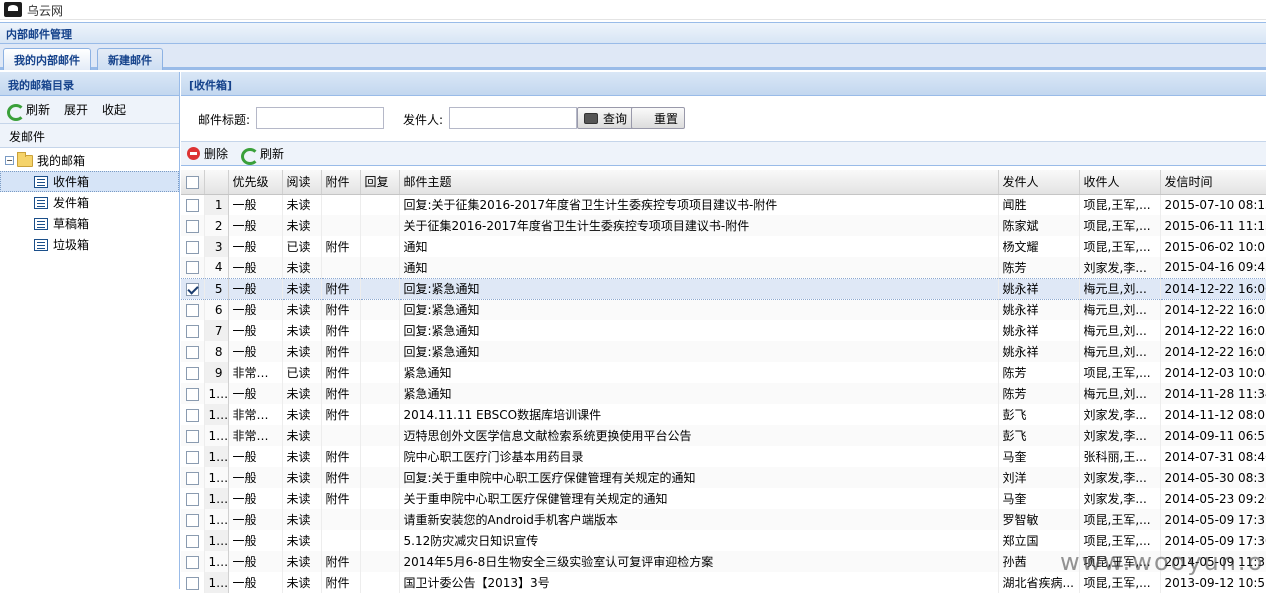 Image resolution: width=1266 pixels, height=593 pixels. Describe the element at coordinates (89, 202) in the screenshot. I see `tree-node-outbox: 发件箱` at that location.